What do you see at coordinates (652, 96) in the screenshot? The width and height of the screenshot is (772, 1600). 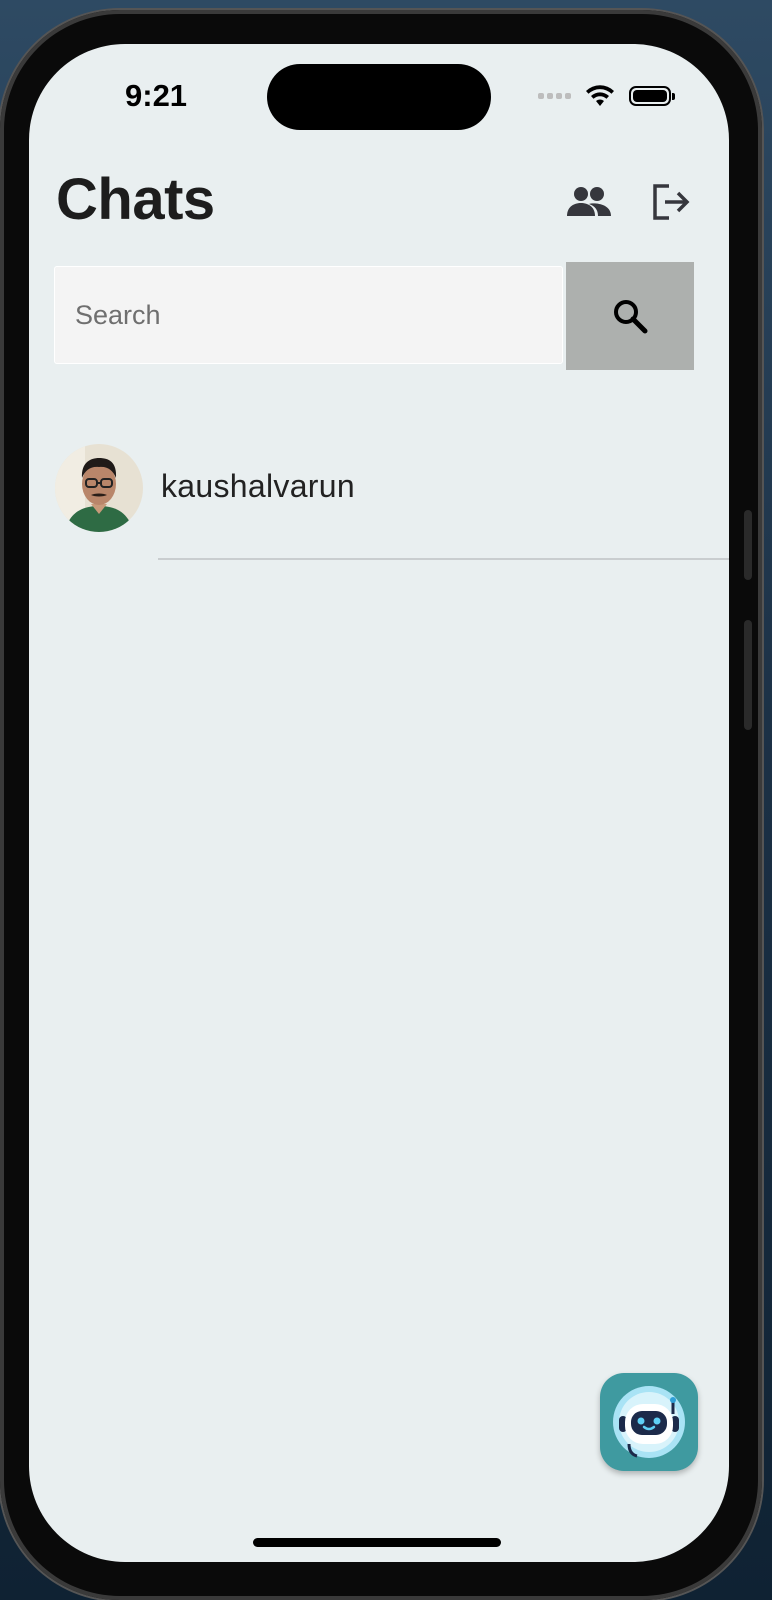 I see `battery-icon` at bounding box center [652, 96].